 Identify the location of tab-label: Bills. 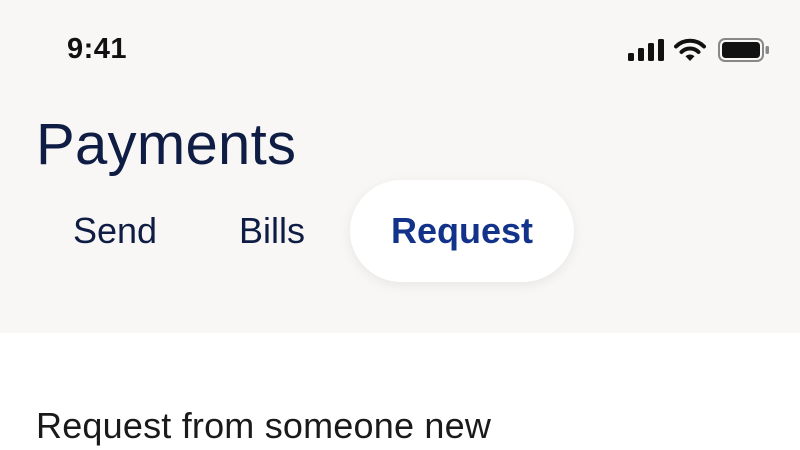
(271, 230).